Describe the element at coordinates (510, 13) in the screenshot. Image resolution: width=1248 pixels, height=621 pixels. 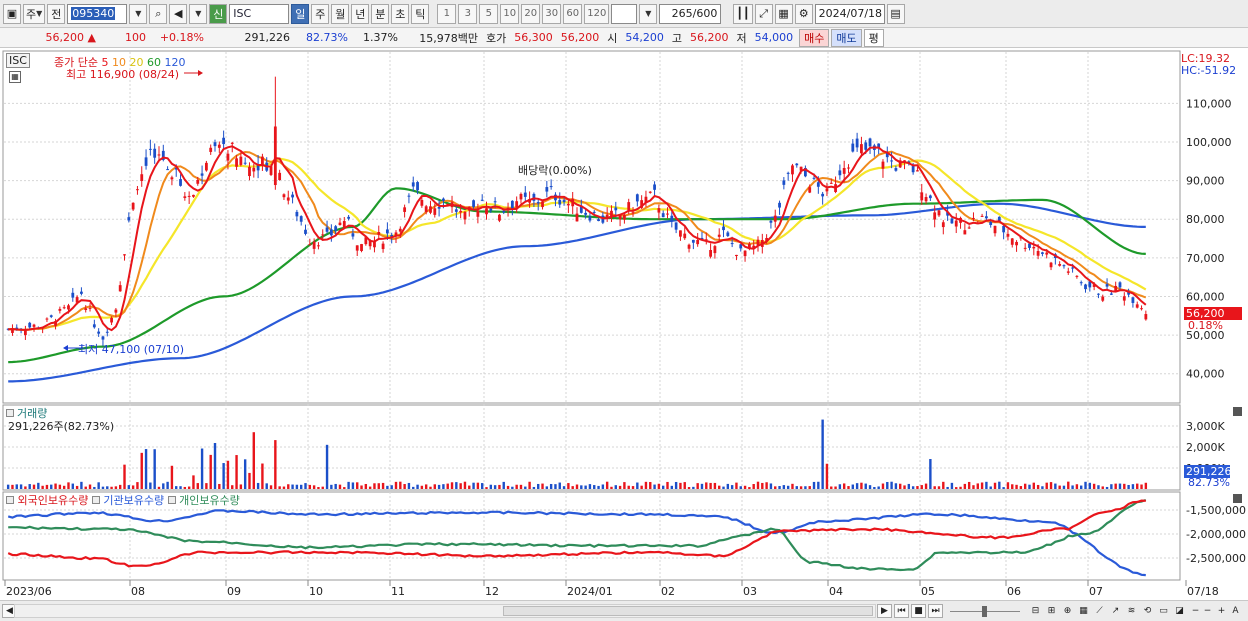
I see `interval-10: 10` at that location.